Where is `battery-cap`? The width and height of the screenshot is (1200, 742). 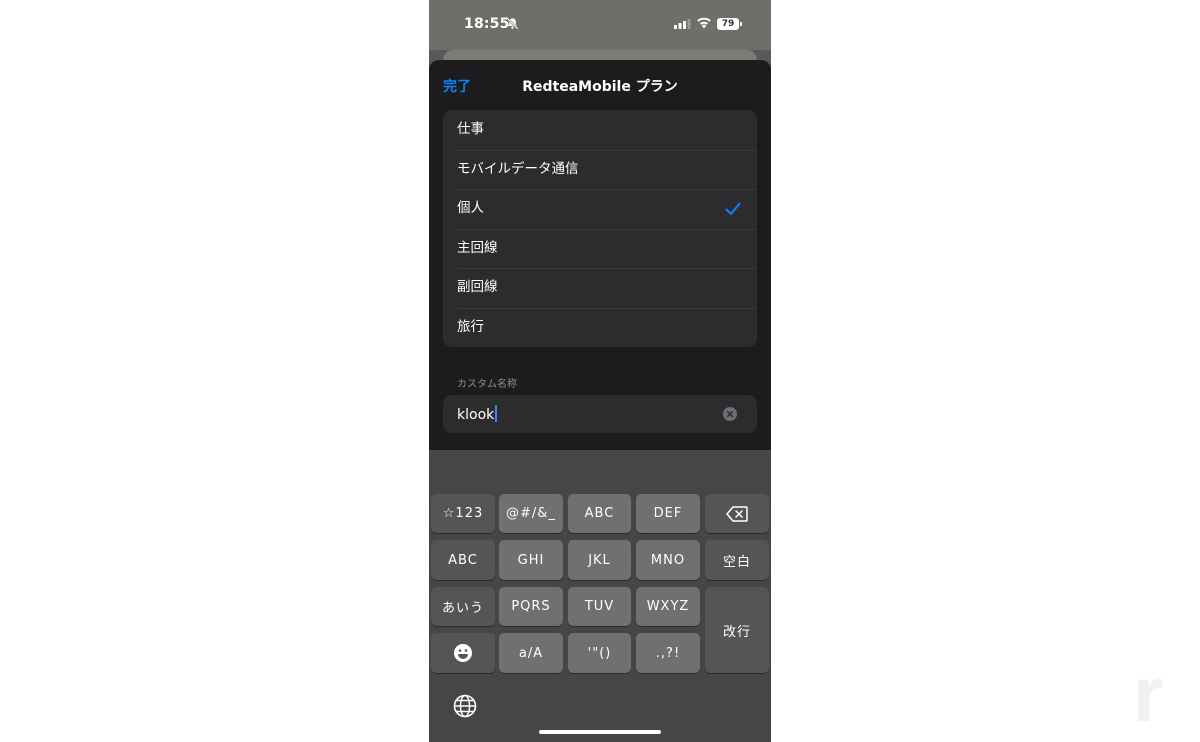 battery-cap is located at coordinates (741, 24).